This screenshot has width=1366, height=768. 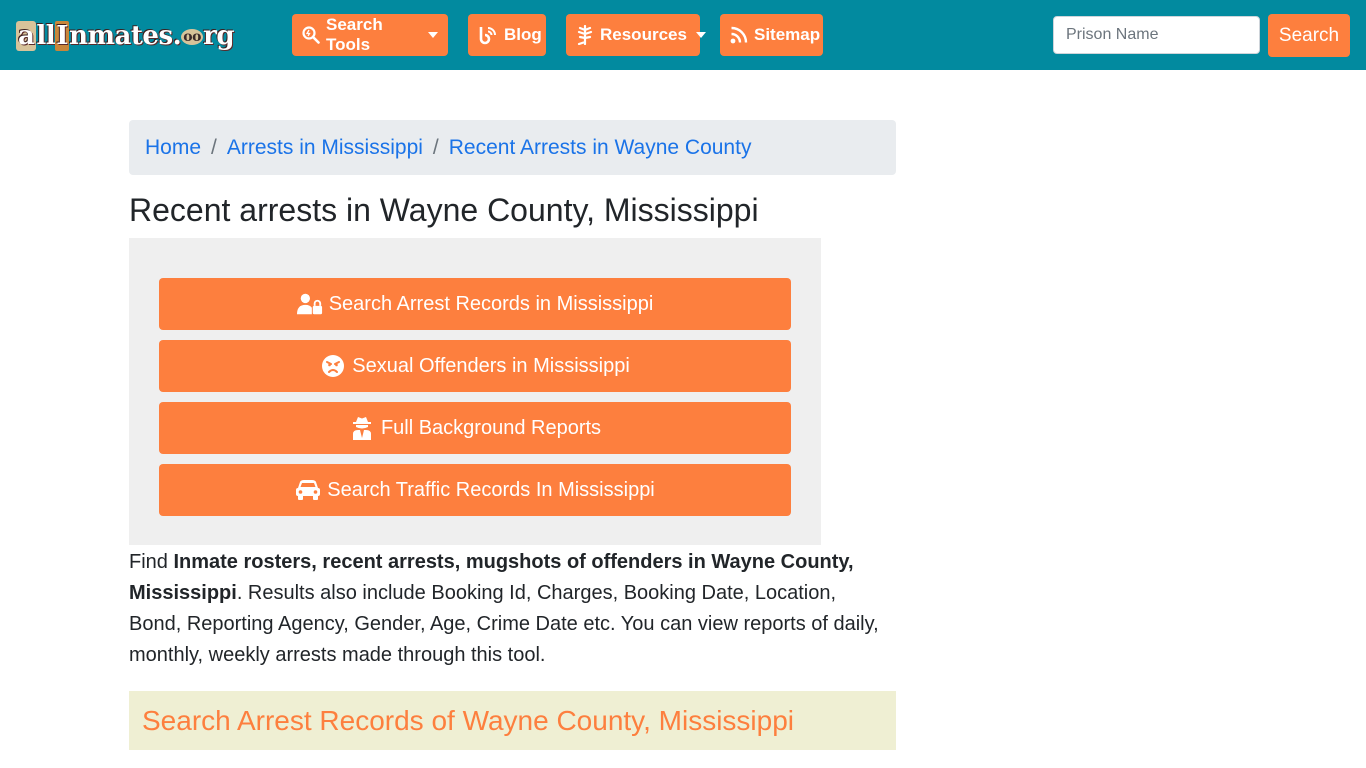 What do you see at coordinates (309, 304) in the screenshot?
I see `user-lock-icon` at bounding box center [309, 304].